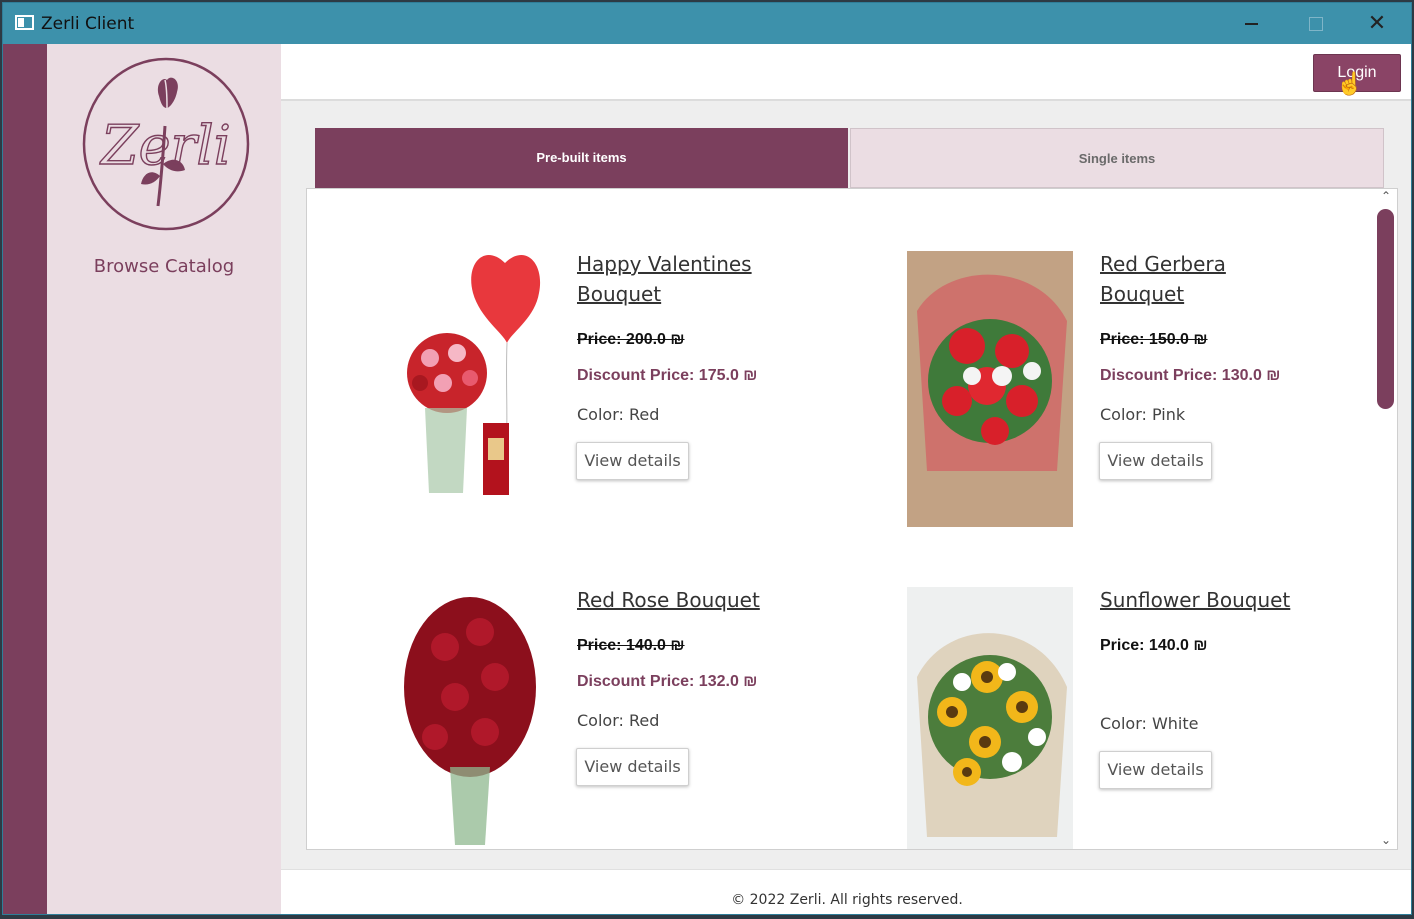 The image size is (1414, 919). What do you see at coordinates (1154, 339) in the screenshot?
I see `product-price: Price: 150.0 ₪` at bounding box center [1154, 339].